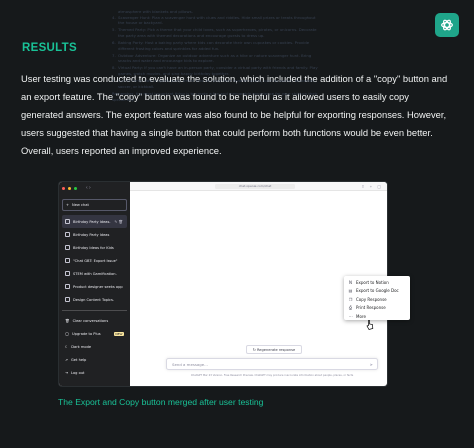 The image size is (474, 448). I want to click on address-bar: chat.openai.com/chat, so click(255, 186).